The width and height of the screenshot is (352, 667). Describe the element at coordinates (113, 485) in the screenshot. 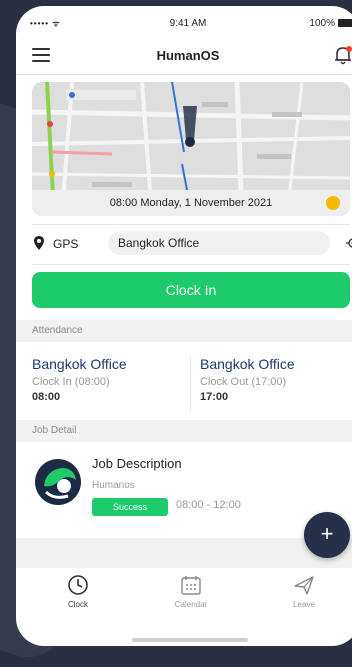

I see `job-company: Humanos` at that location.